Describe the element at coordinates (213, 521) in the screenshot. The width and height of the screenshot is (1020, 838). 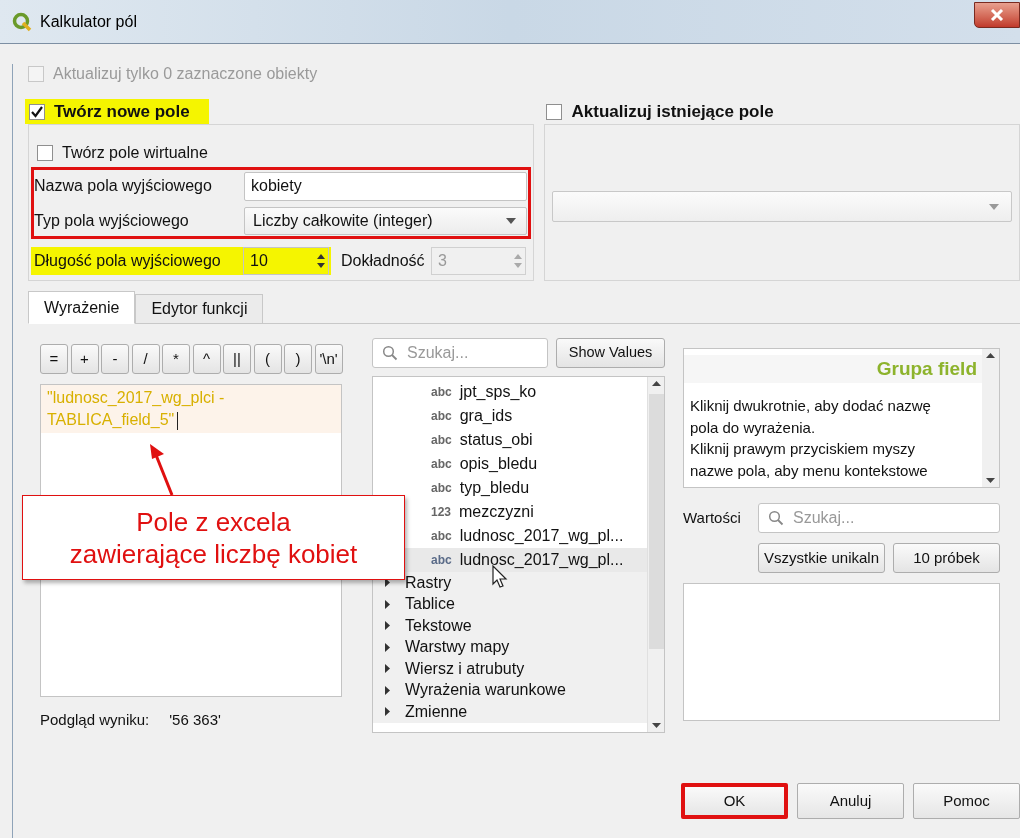
I see `callout-text: Pole z excela` at that location.